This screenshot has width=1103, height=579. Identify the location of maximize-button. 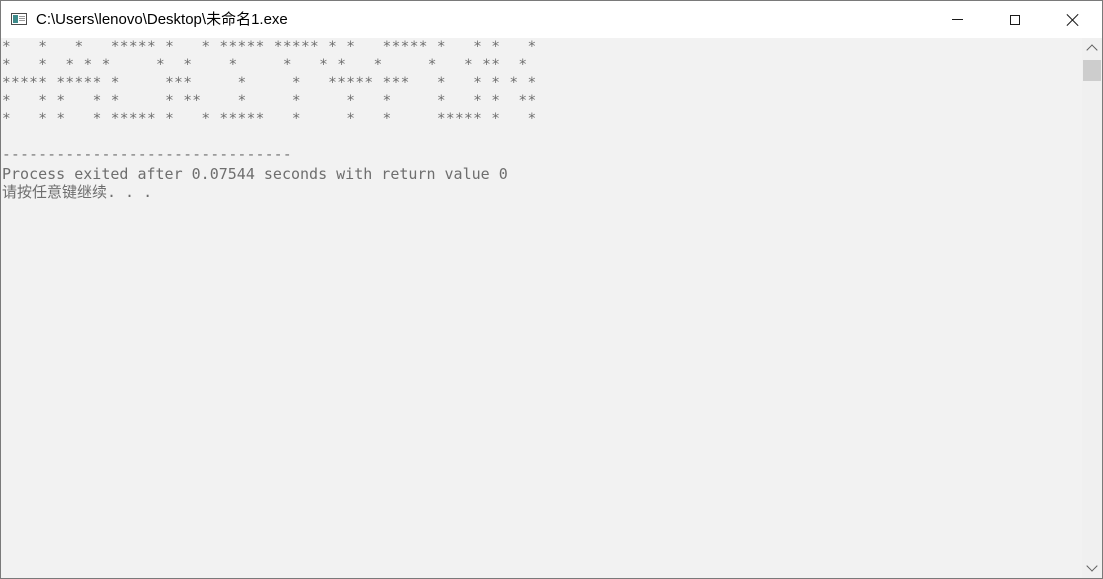
(1015, 19).